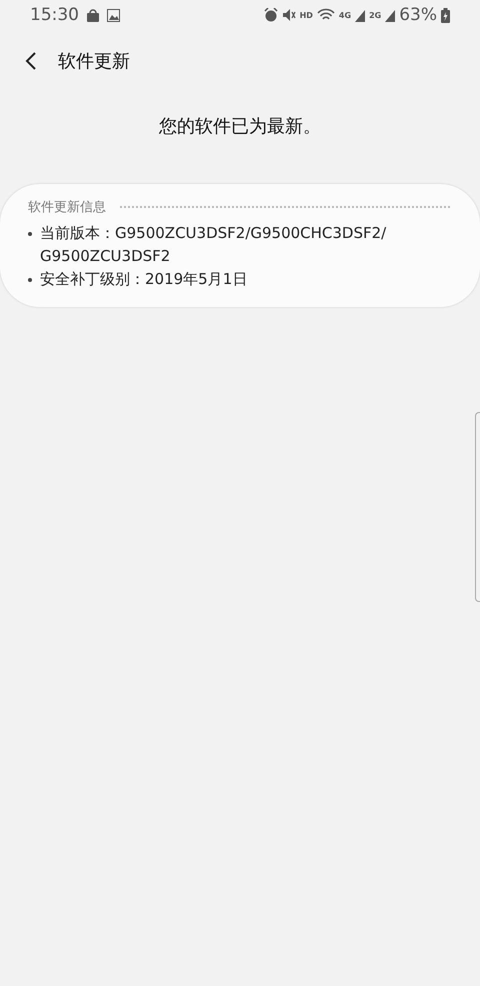 The image size is (480, 986). What do you see at coordinates (67, 207) in the screenshot?
I see `section-title: 软件更新信息` at bounding box center [67, 207].